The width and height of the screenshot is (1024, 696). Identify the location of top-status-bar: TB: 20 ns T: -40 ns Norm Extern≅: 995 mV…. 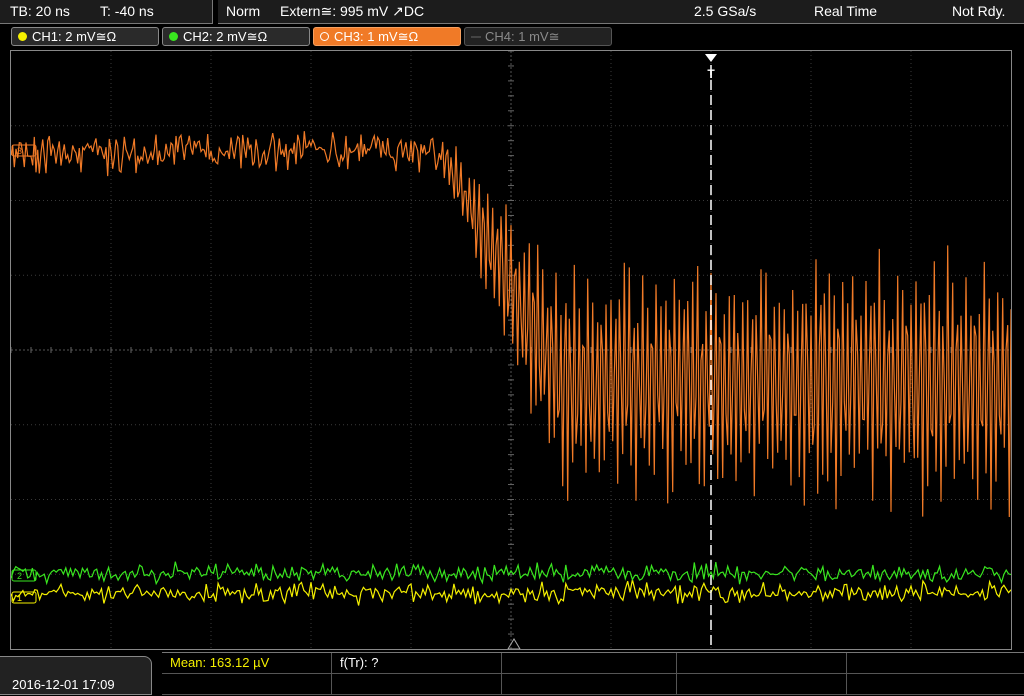
(512, 12).